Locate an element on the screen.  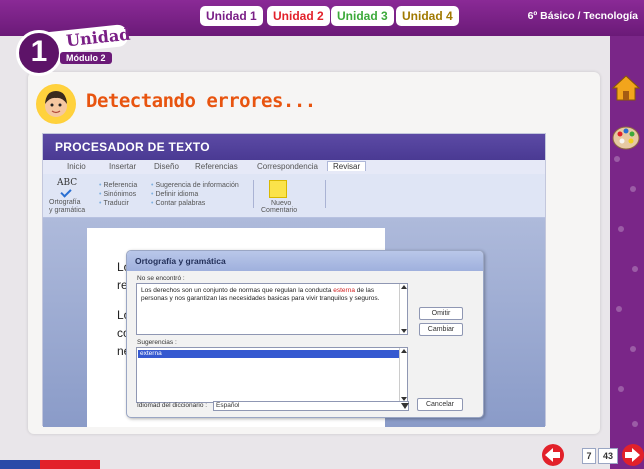
spelling-label-2: y gramática is located at coordinates (67, 210).